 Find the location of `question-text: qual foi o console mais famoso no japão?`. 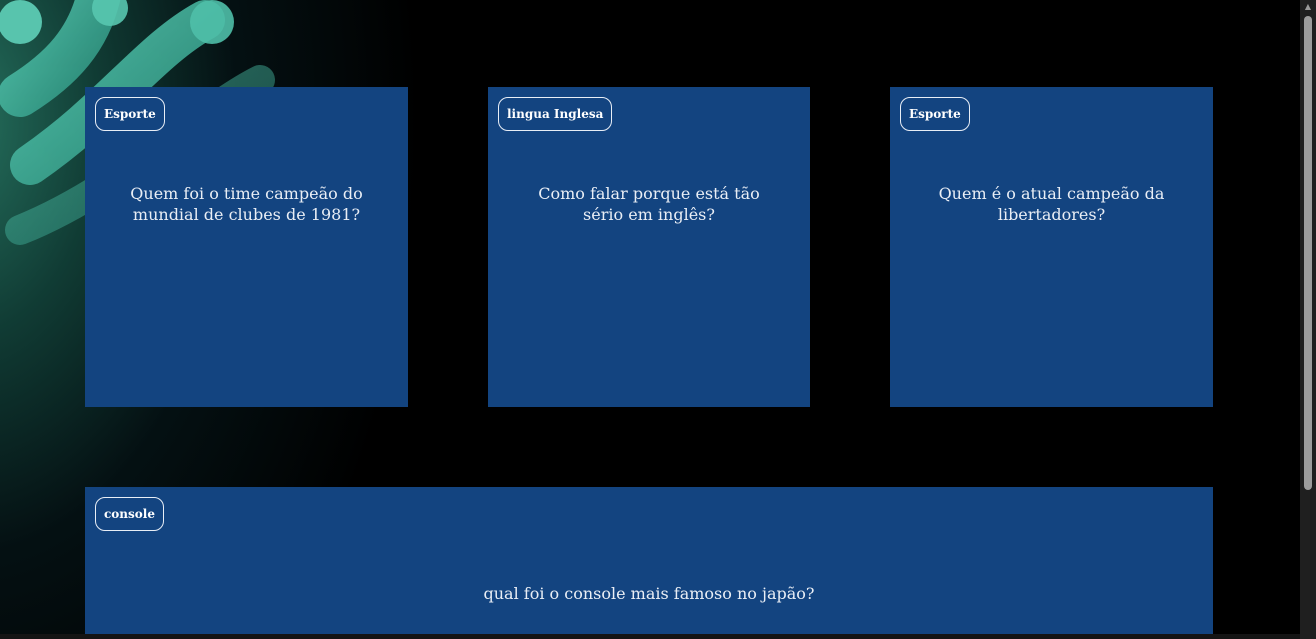

question-text: qual foi o console mais famoso no japão? is located at coordinates (649, 593).